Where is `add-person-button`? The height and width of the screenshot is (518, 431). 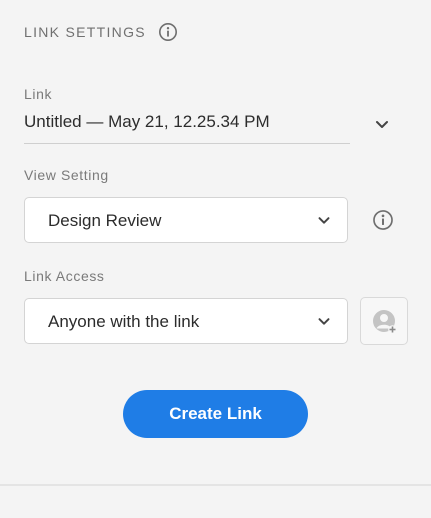
add-person-button is located at coordinates (384, 321).